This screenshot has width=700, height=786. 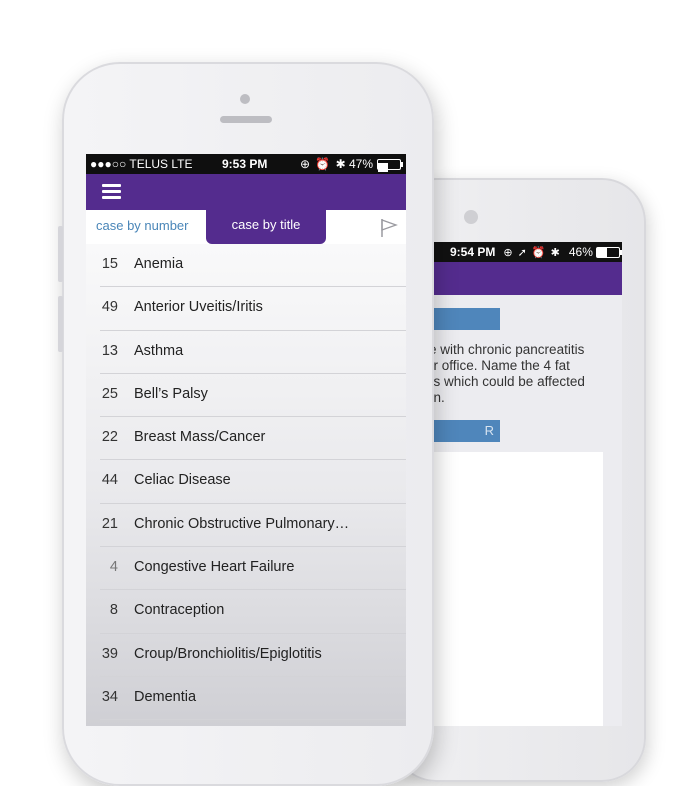 What do you see at coordinates (253, 699) in the screenshot?
I see `list-item: 34 Dementia` at bounding box center [253, 699].